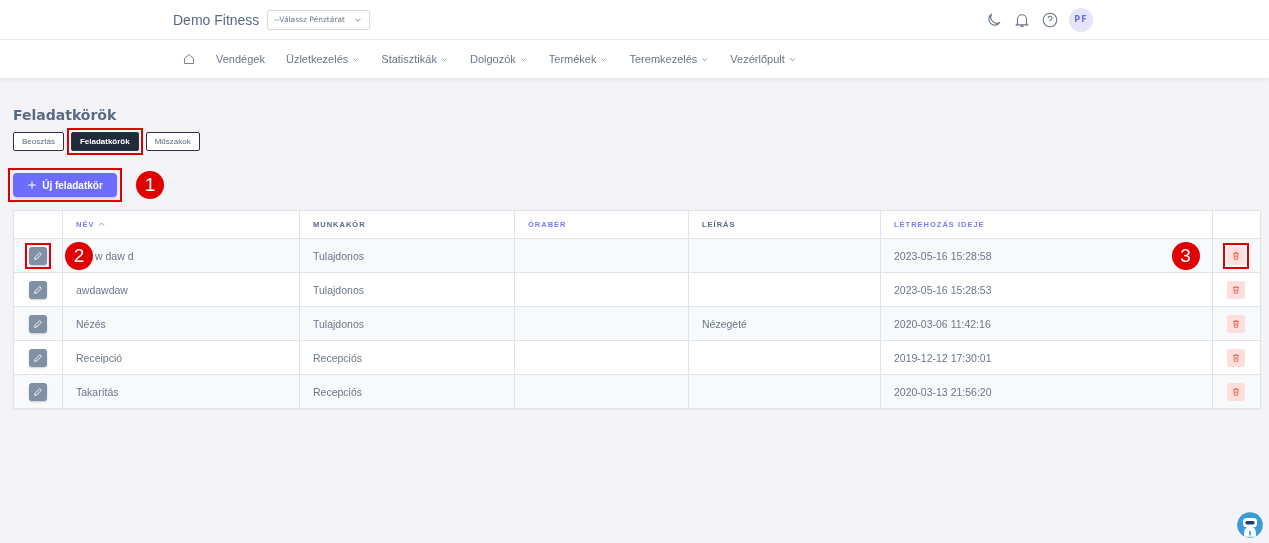 This screenshot has width=1269, height=543. Describe the element at coordinates (323, 59) in the screenshot. I see `nav-link: Üzletkezelés` at that location.